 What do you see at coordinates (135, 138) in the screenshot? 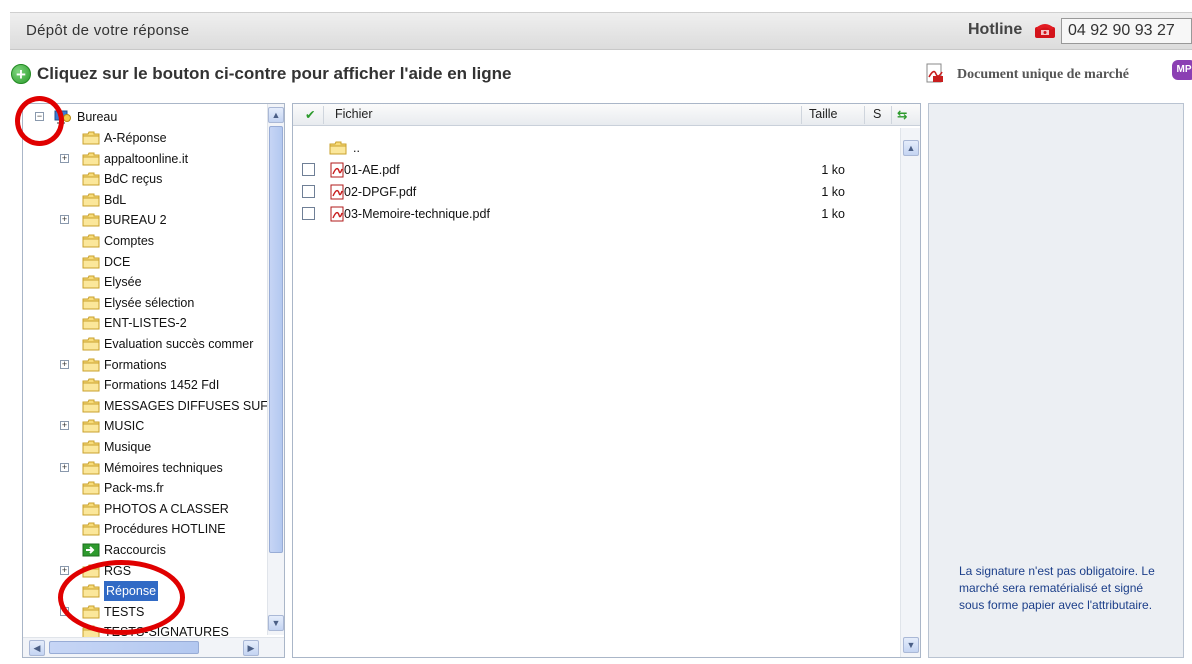
I see `tree-item-label: A-Réponse` at bounding box center [135, 138].